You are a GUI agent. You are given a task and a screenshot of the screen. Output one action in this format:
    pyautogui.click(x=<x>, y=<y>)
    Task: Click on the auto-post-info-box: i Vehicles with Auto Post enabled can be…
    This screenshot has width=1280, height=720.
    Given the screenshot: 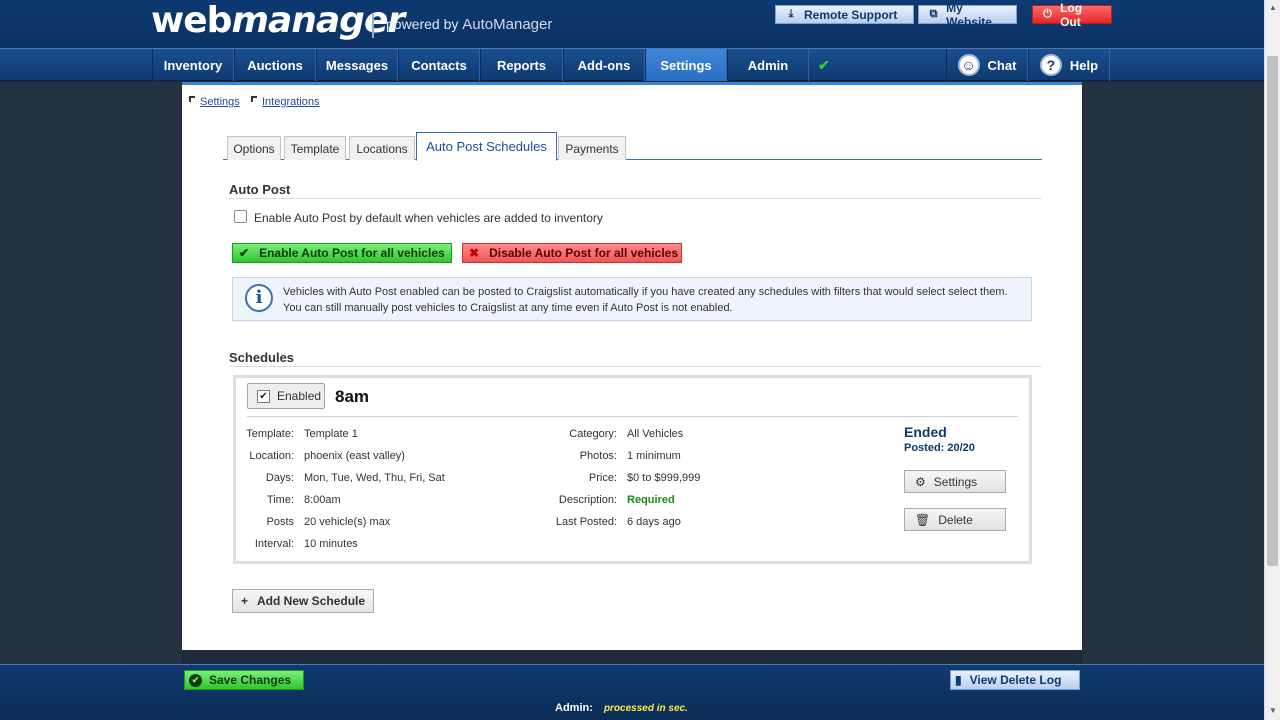 What is the action you would take?
    pyautogui.click(x=632, y=299)
    